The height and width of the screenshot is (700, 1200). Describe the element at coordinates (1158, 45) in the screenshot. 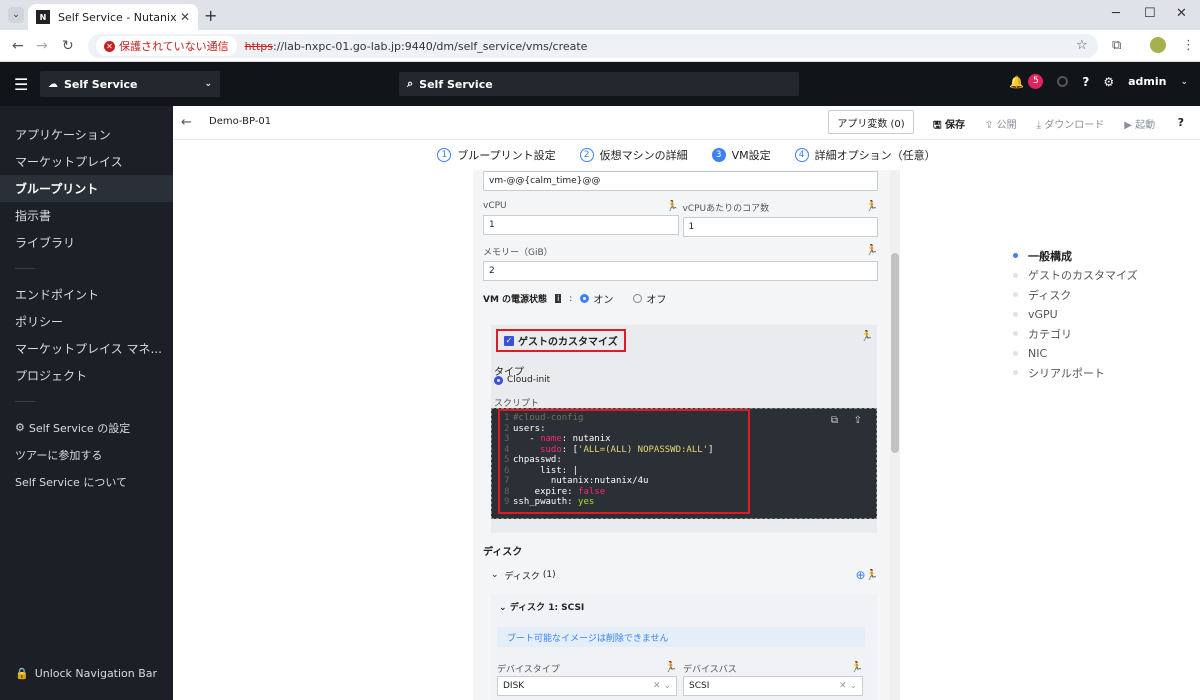

I see `profile-avatar` at that location.